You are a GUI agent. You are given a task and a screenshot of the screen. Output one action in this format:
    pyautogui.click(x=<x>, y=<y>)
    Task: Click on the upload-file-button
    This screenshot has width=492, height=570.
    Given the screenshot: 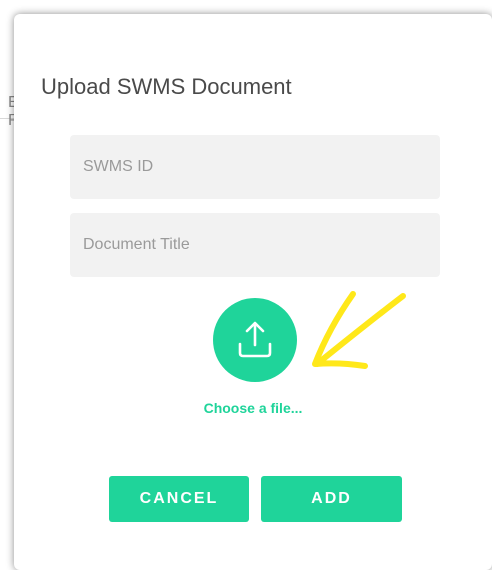 What is the action you would take?
    pyautogui.click(x=255, y=340)
    